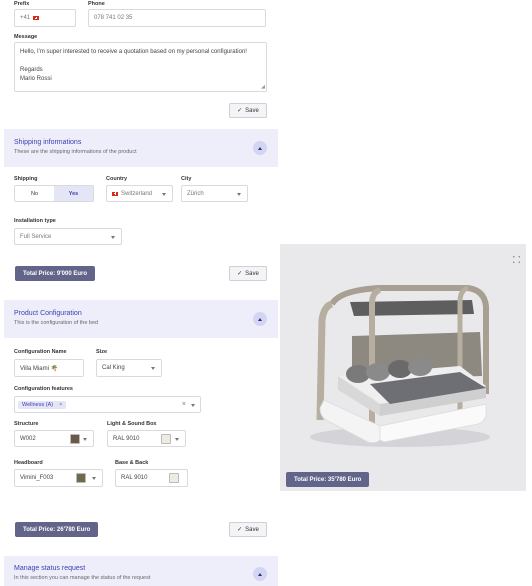 This screenshot has height=586, width=532. What do you see at coordinates (39, 368) in the screenshot?
I see `config-name-value: Villa Miami 🌴` at bounding box center [39, 368].